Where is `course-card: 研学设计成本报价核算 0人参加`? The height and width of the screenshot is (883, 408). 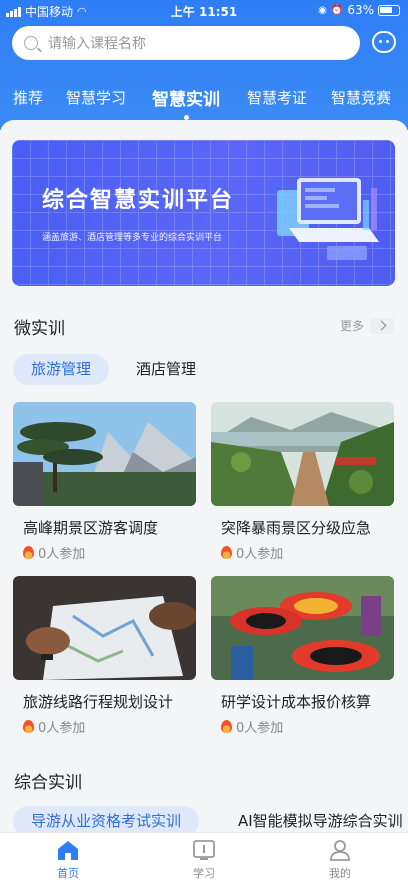 course-card: 研学设计成本报价核算 0人参加 is located at coordinates (302, 656).